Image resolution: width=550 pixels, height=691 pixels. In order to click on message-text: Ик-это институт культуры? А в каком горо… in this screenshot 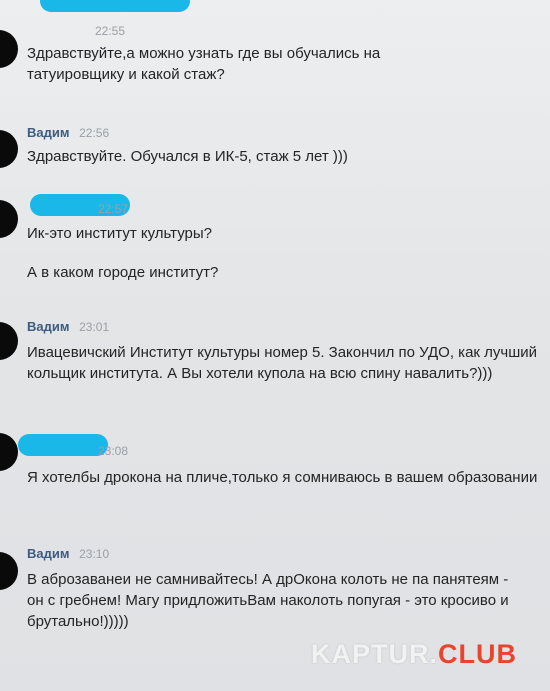, I will do `click(284, 253)`.